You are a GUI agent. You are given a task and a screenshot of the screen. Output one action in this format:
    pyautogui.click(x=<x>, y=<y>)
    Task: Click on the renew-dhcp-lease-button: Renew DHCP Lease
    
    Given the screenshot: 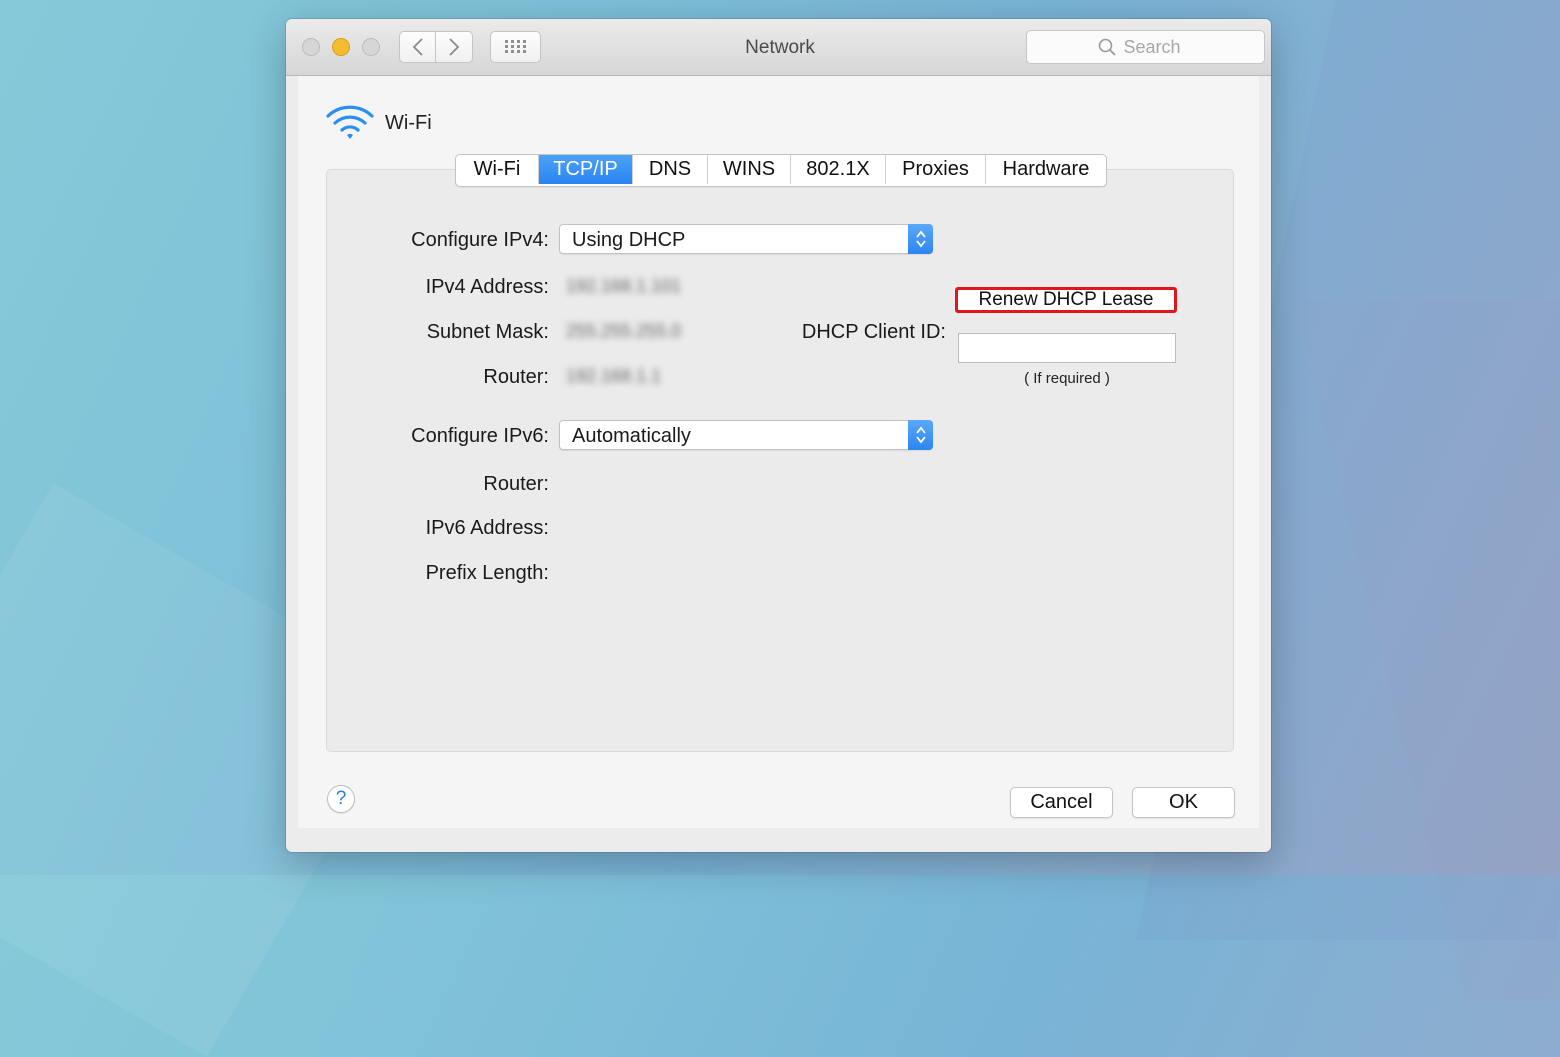 What is the action you would take?
    pyautogui.click(x=1066, y=300)
    